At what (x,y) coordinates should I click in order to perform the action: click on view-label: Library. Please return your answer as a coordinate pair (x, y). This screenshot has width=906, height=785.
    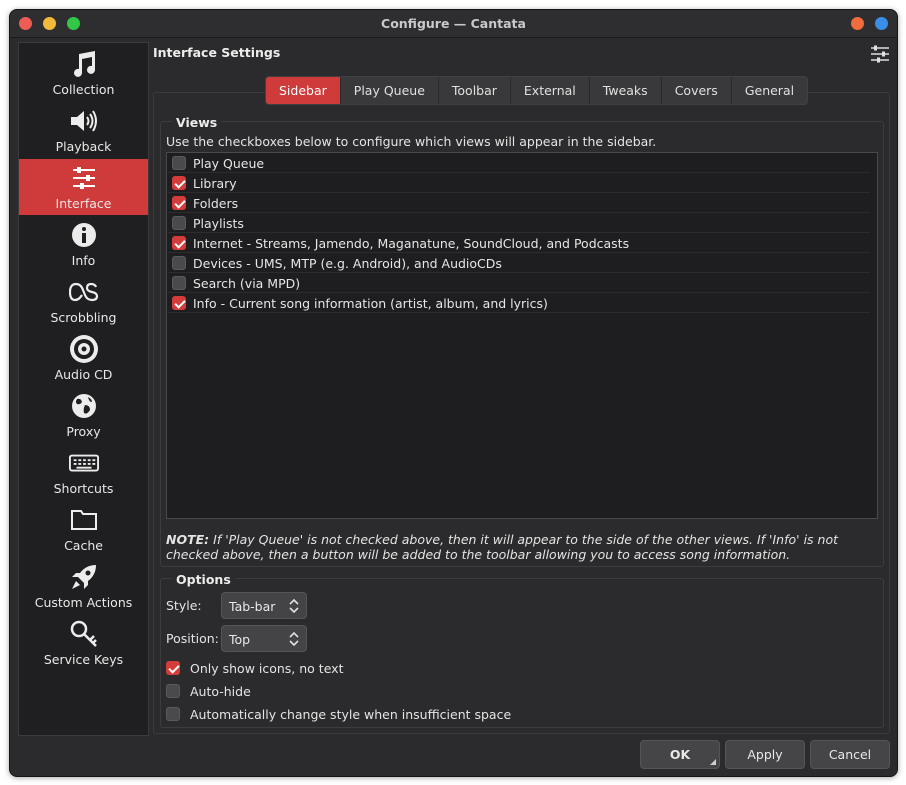
    Looking at the image, I should click on (215, 183).